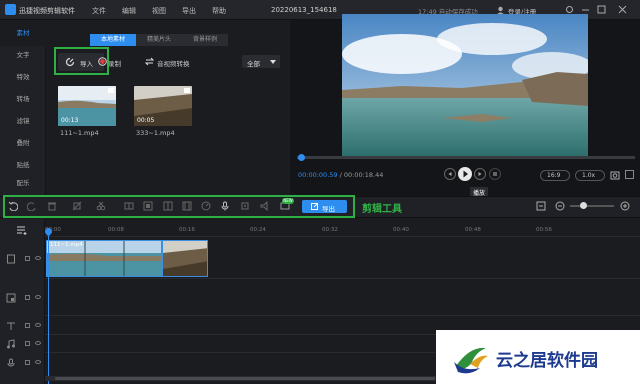 The height and width of the screenshot is (384, 640). What do you see at coordinates (304, 10) in the screenshot?
I see `project-title: 20220613_154618` at bounding box center [304, 10].